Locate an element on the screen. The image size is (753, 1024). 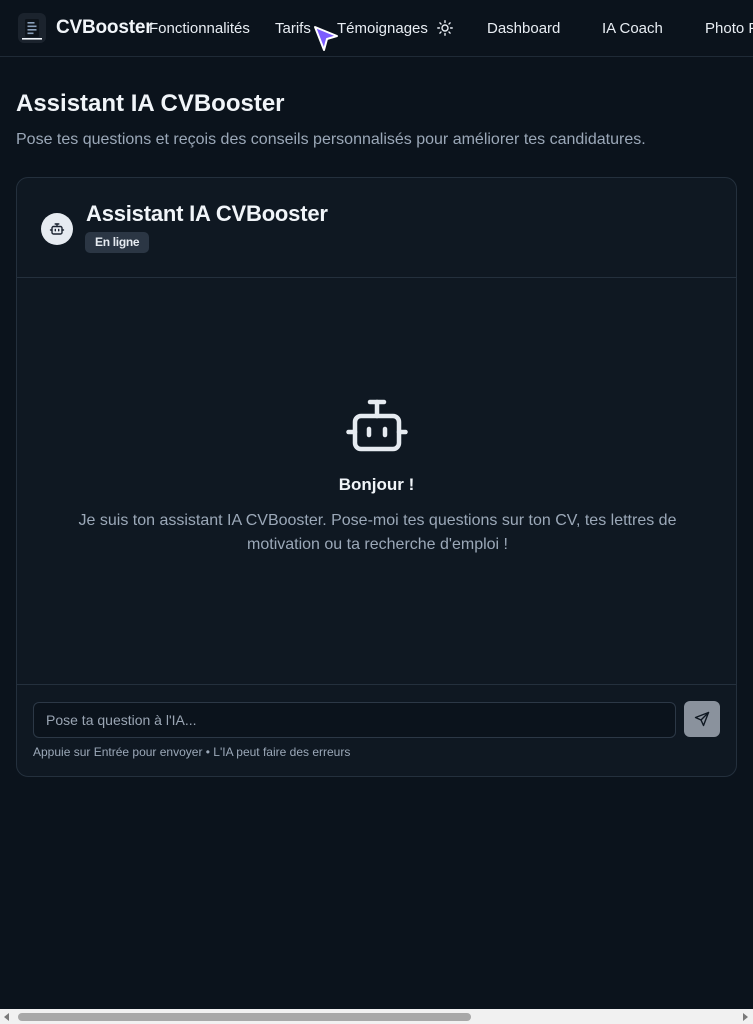
document-icon is located at coordinates (32, 28).